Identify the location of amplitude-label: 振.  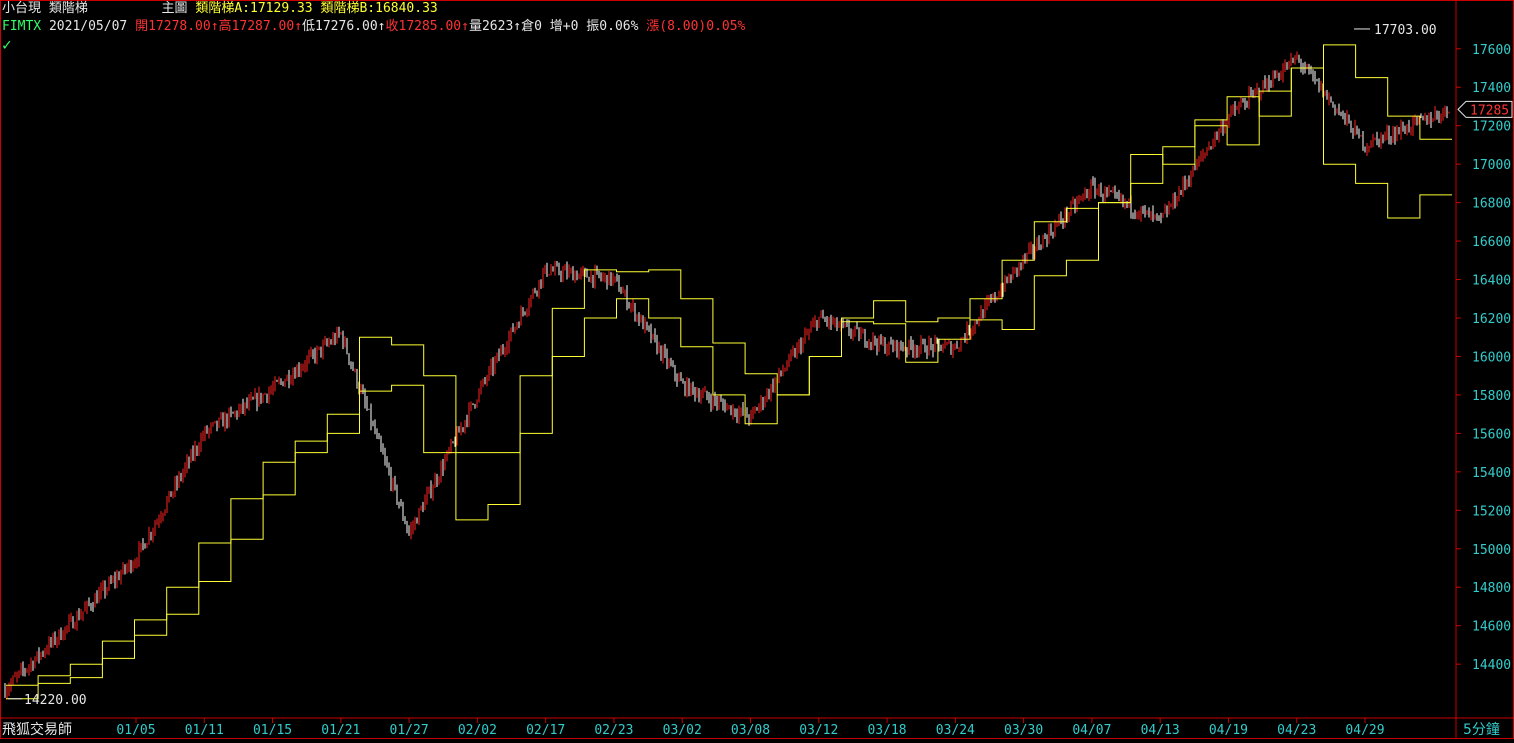
(593, 26).